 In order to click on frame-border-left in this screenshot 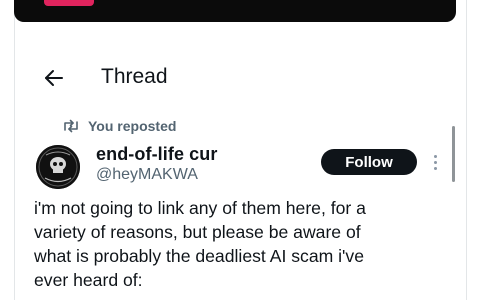, I will do `click(14, 150)`.